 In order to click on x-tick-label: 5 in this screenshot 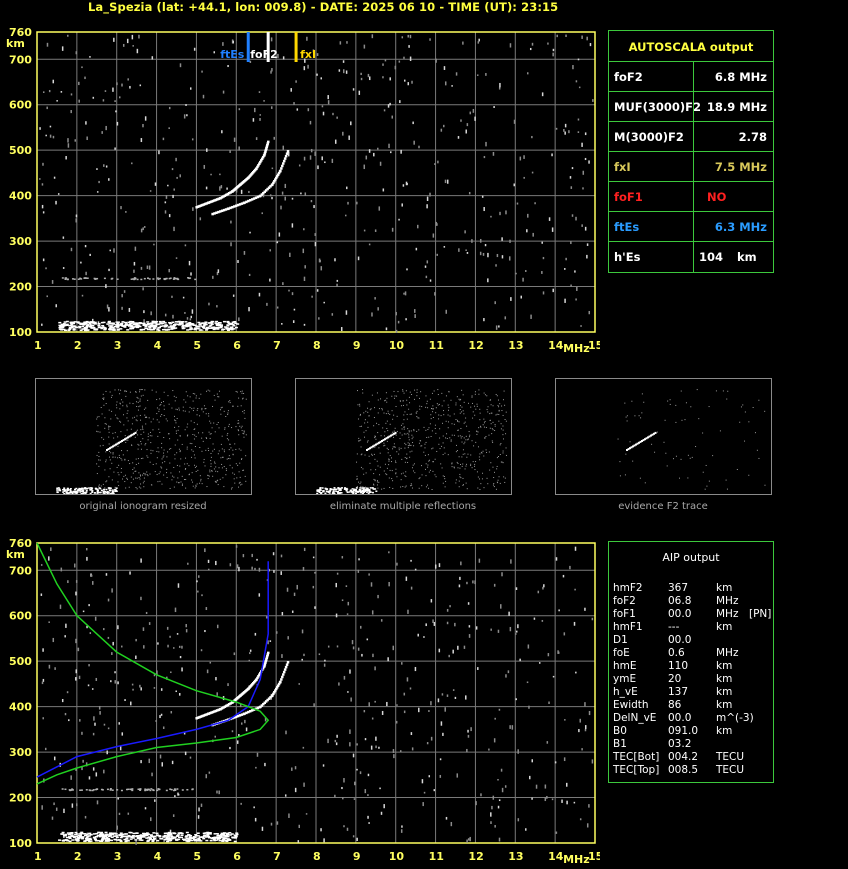, I will do `click(197, 345)`.